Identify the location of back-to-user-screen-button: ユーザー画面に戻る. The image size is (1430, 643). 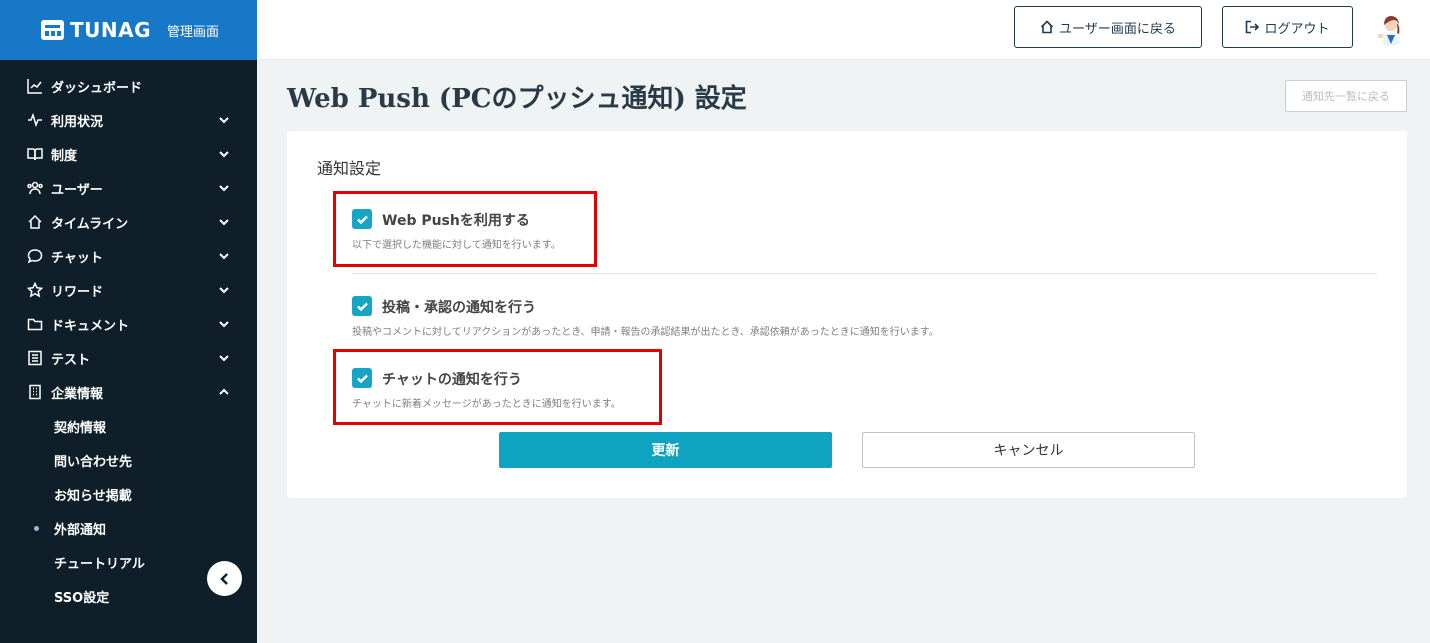
(1108, 27).